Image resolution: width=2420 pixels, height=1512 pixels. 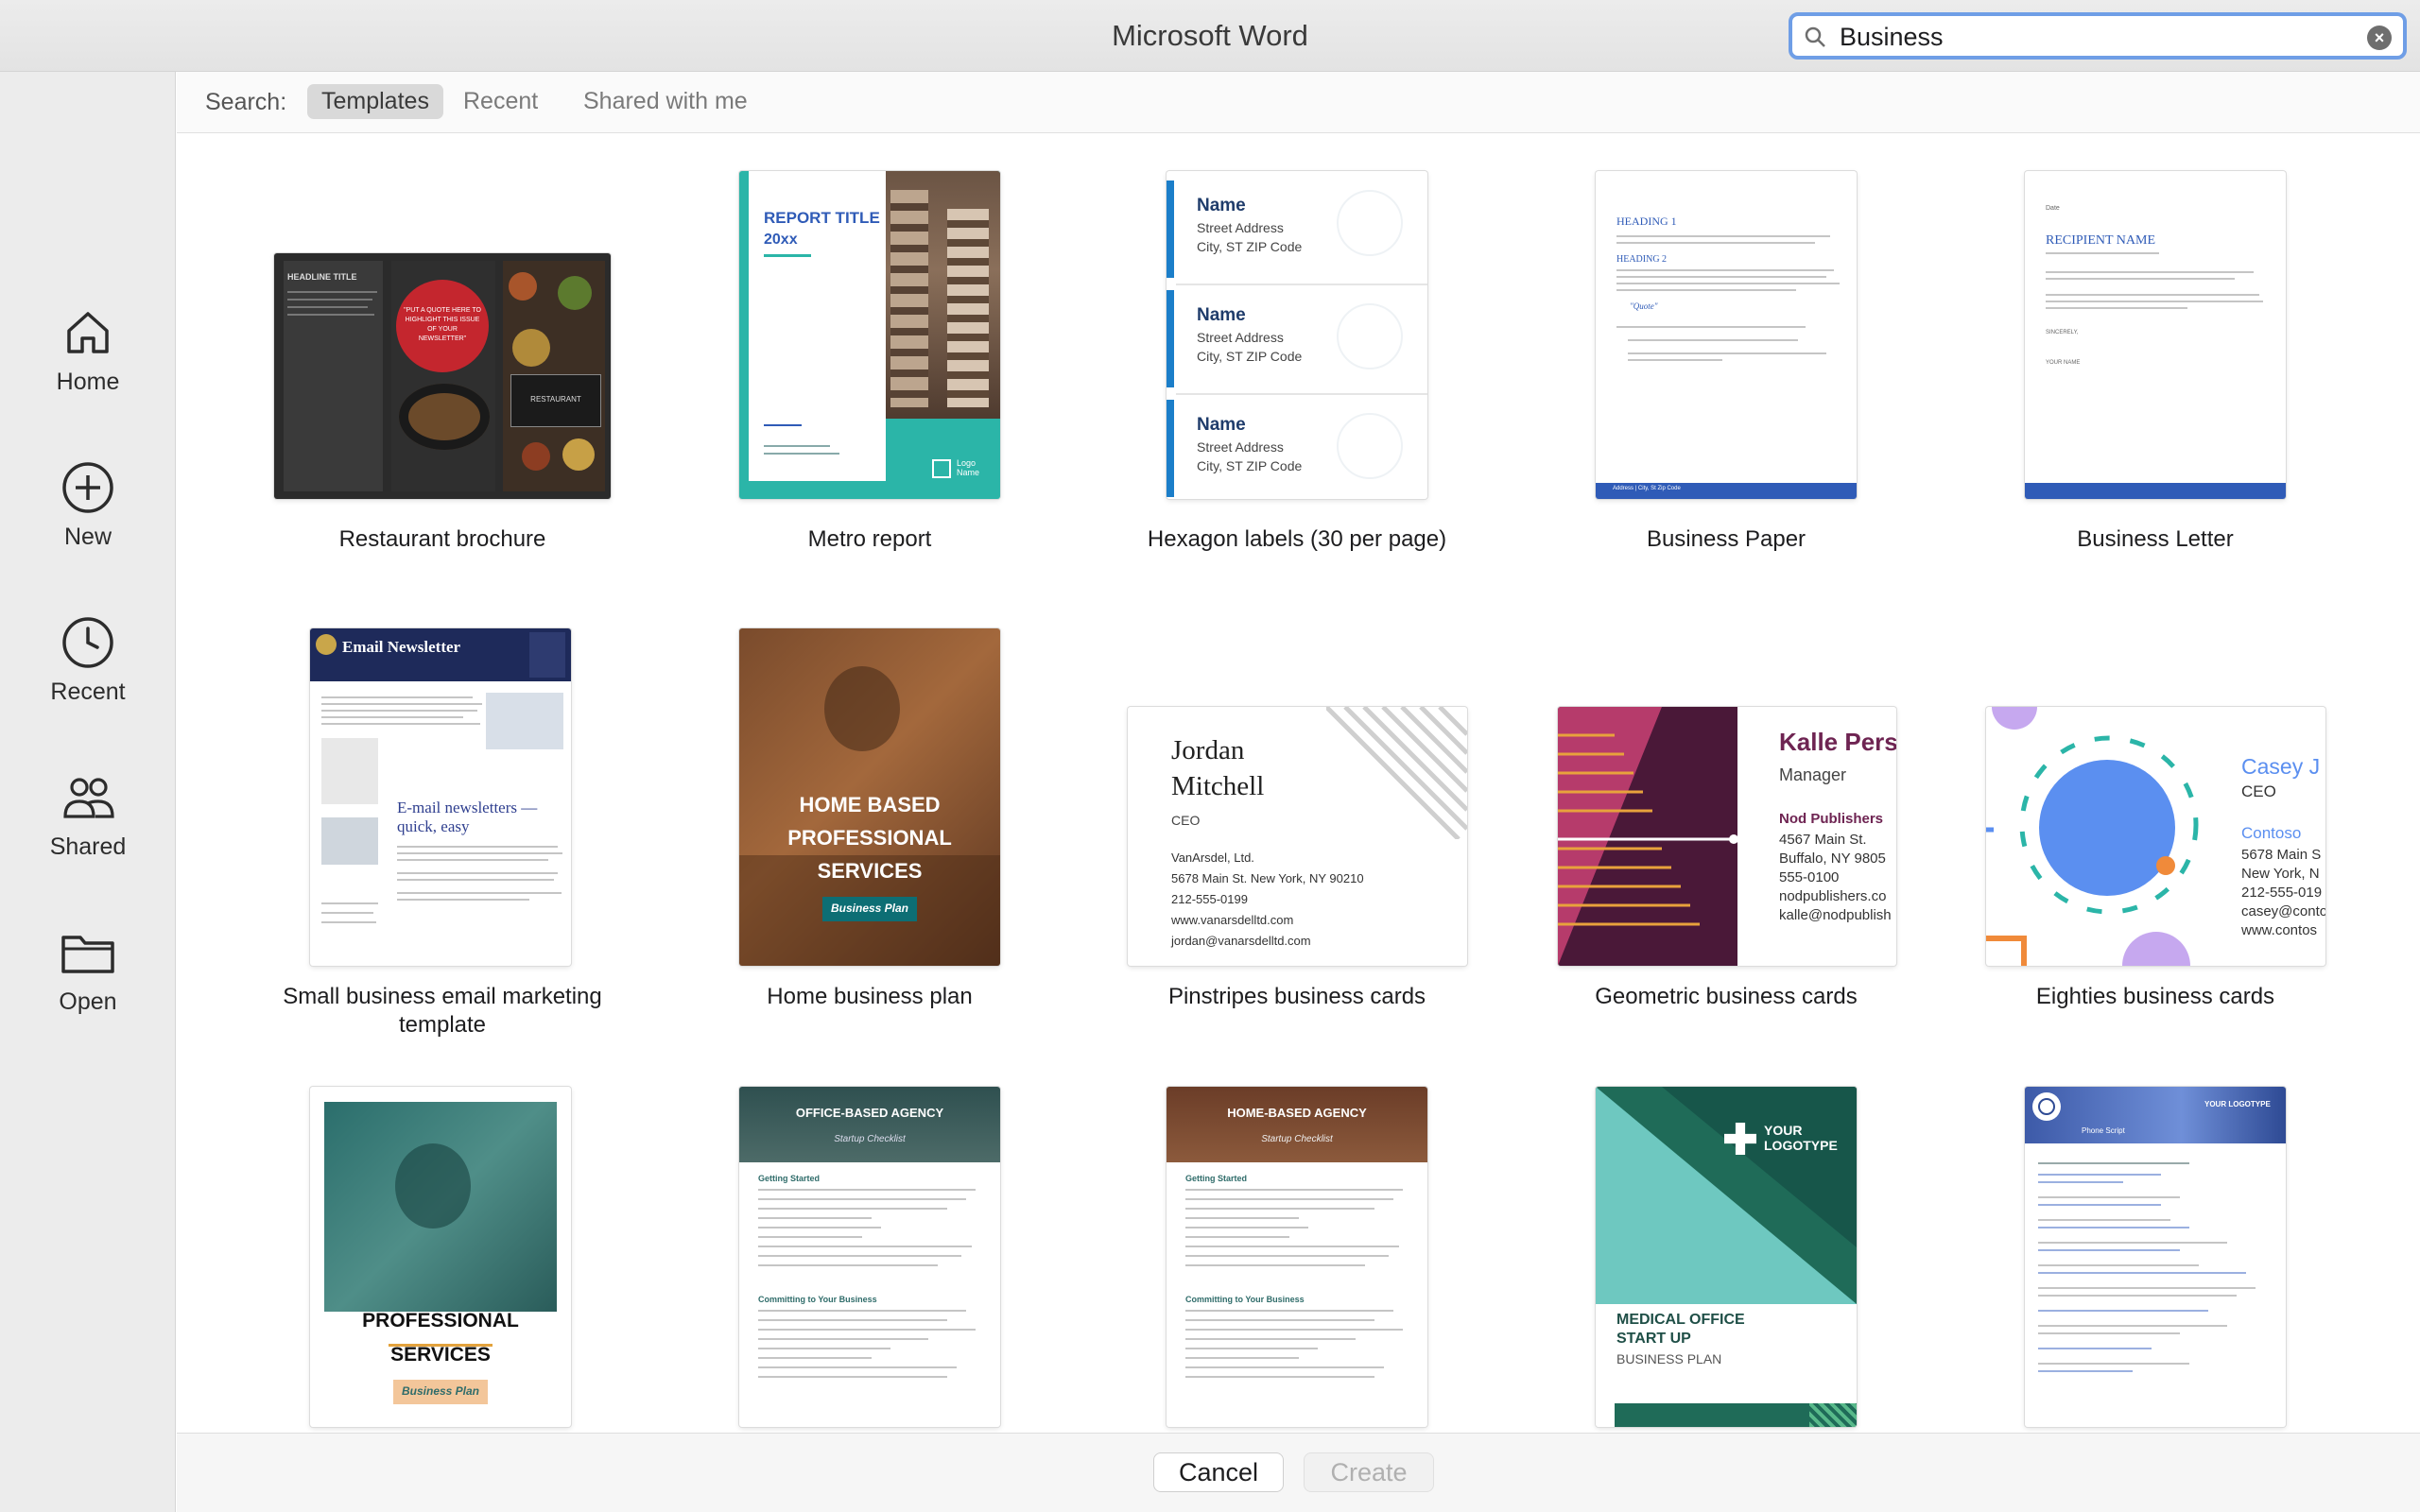 I want to click on thumb-company: Contoso, so click(x=2271, y=833).